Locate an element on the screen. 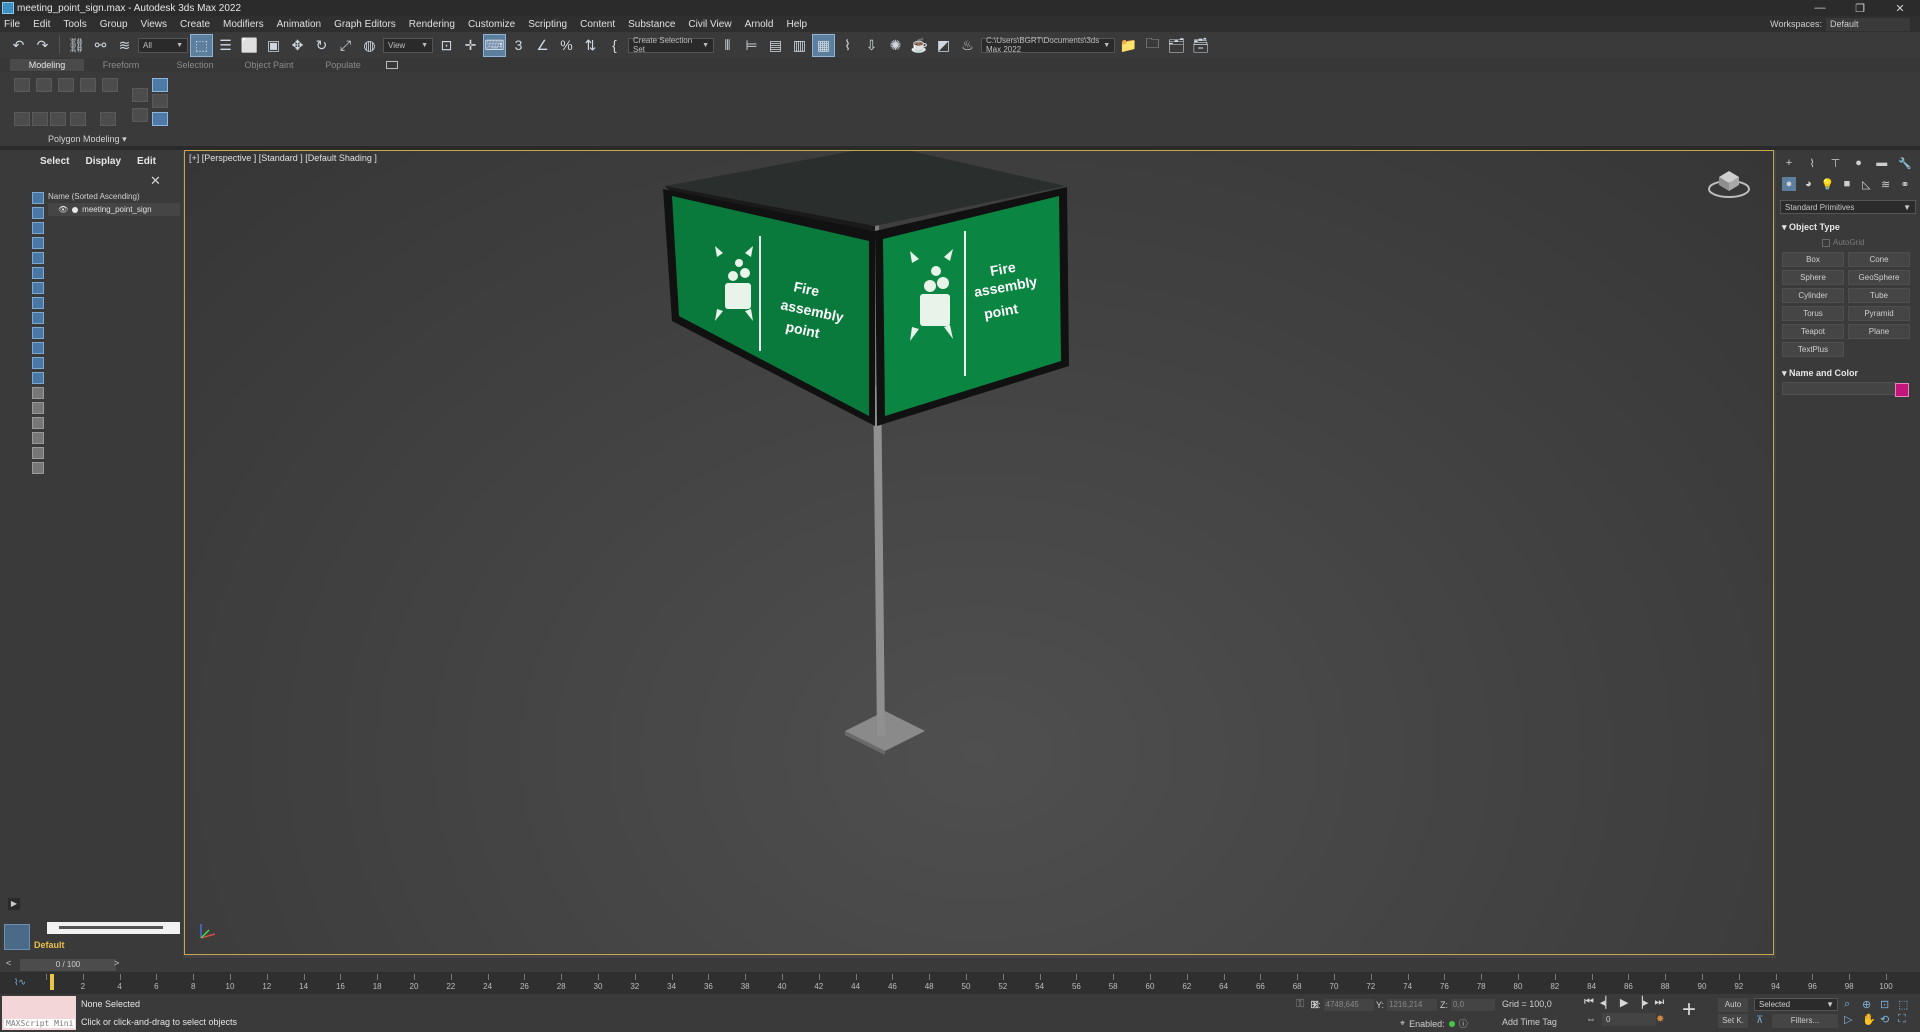  filter-icon is located at coordinates (38, 438).